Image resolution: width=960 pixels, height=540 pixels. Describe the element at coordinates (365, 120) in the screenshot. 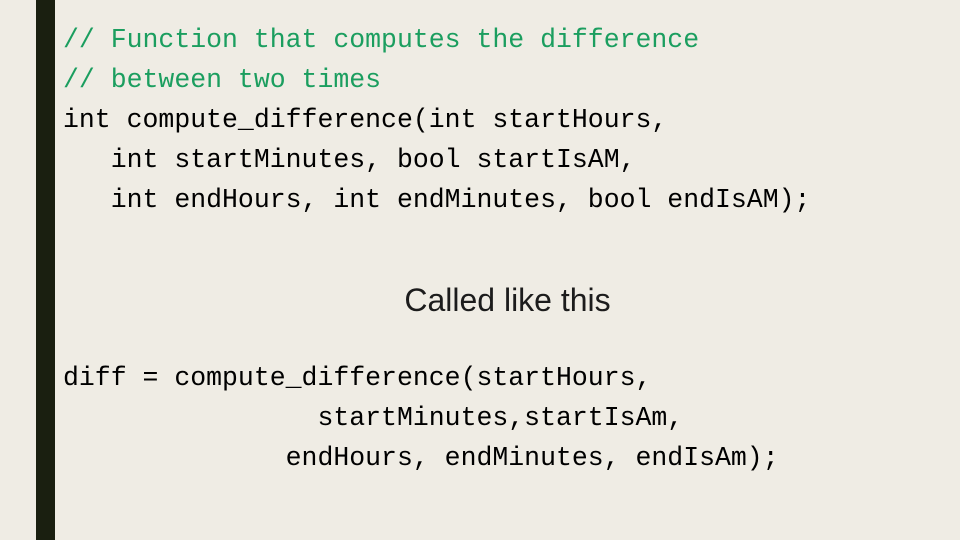

I see `code-line-declaration-1: int compute_difference(int startHours,` at that location.